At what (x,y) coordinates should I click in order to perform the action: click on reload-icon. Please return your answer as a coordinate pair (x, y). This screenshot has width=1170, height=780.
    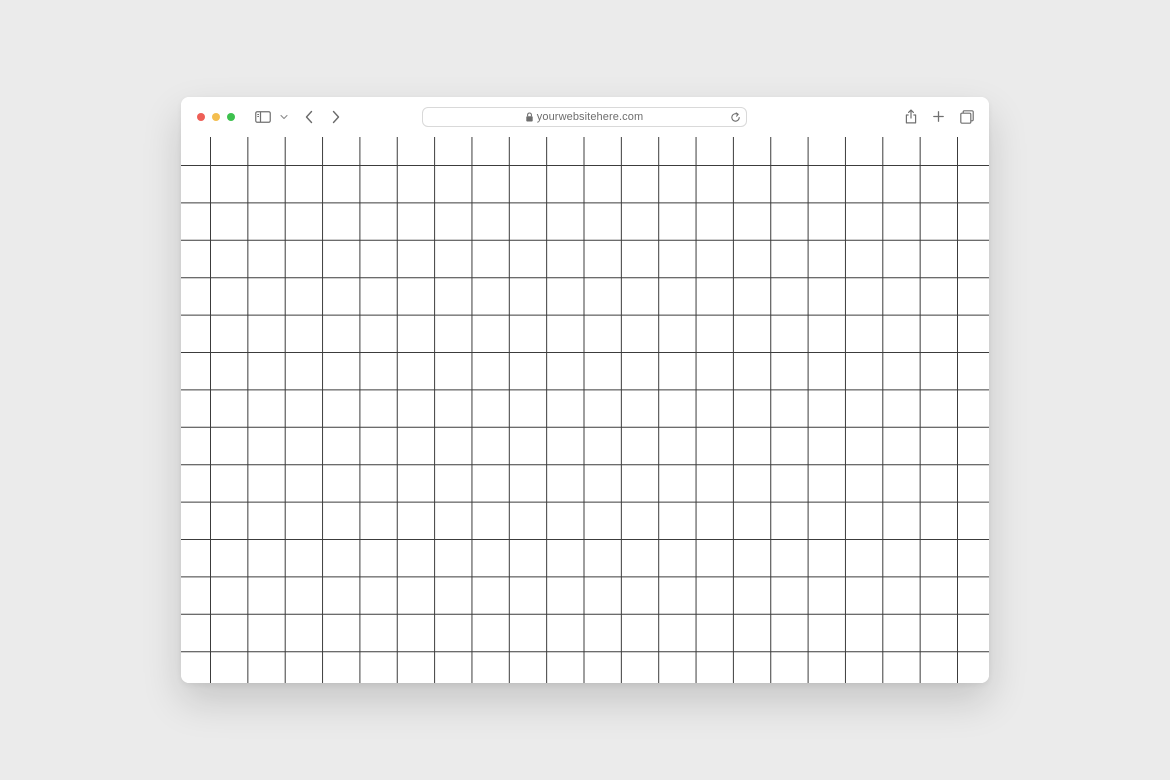
    Looking at the image, I should click on (735, 117).